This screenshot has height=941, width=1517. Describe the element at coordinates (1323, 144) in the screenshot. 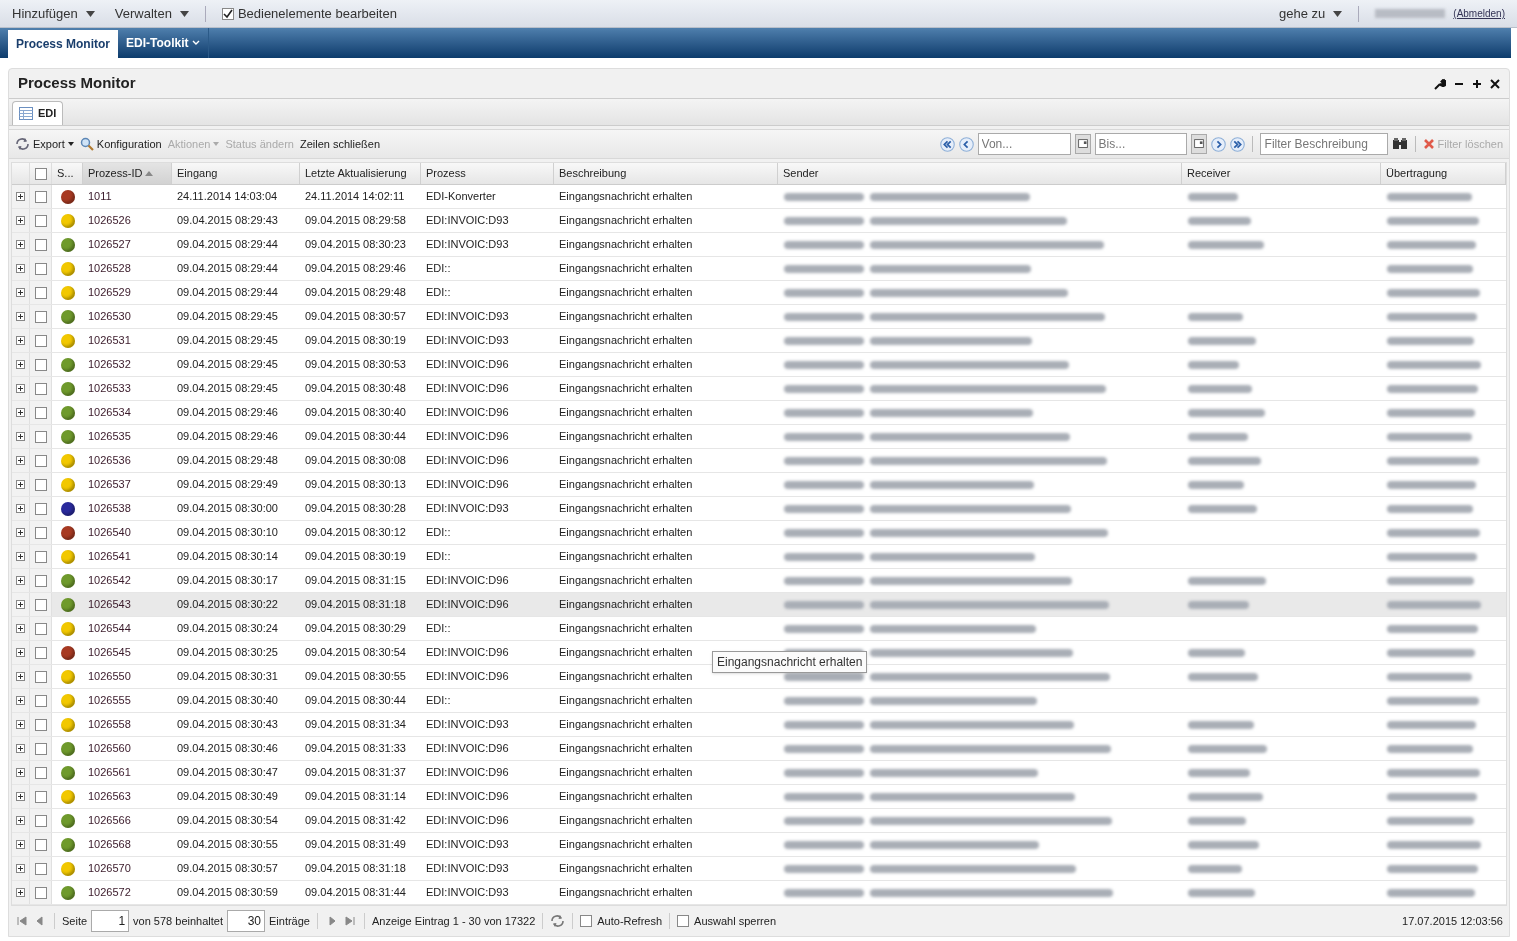

I see `filter-field: Filter Beschreibung` at that location.